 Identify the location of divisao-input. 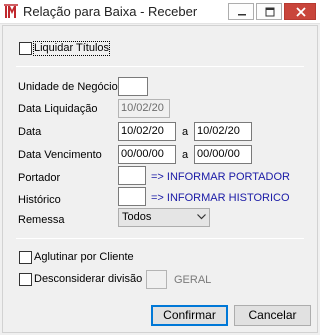
(156, 279).